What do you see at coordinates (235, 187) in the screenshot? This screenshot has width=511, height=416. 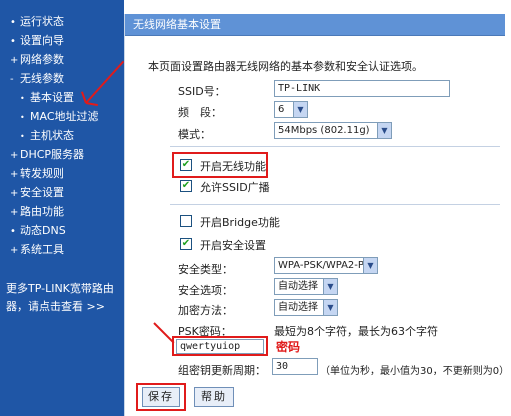 I see `ssid-broadcast-label: 允许SSID广播` at bounding box center [235, 187].